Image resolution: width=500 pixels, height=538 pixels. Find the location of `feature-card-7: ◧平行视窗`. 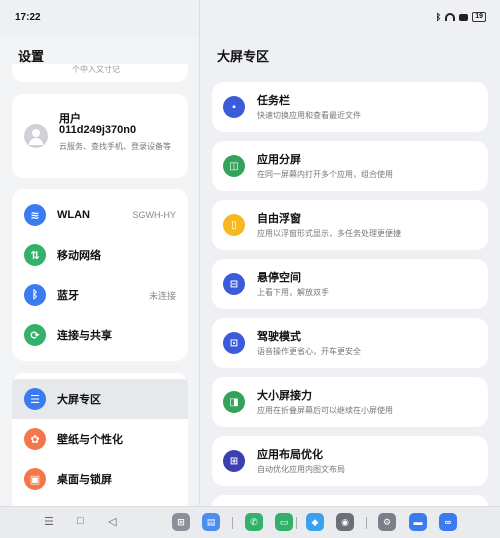

feature-card-7: ◧平行视窗 is located at coordinates (350, 500).